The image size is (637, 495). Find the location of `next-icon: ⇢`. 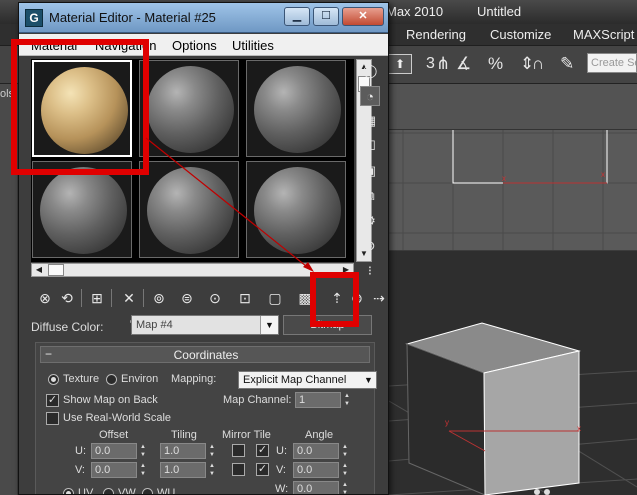

next-icon: ⇢ is located at coordinates (378, 298).